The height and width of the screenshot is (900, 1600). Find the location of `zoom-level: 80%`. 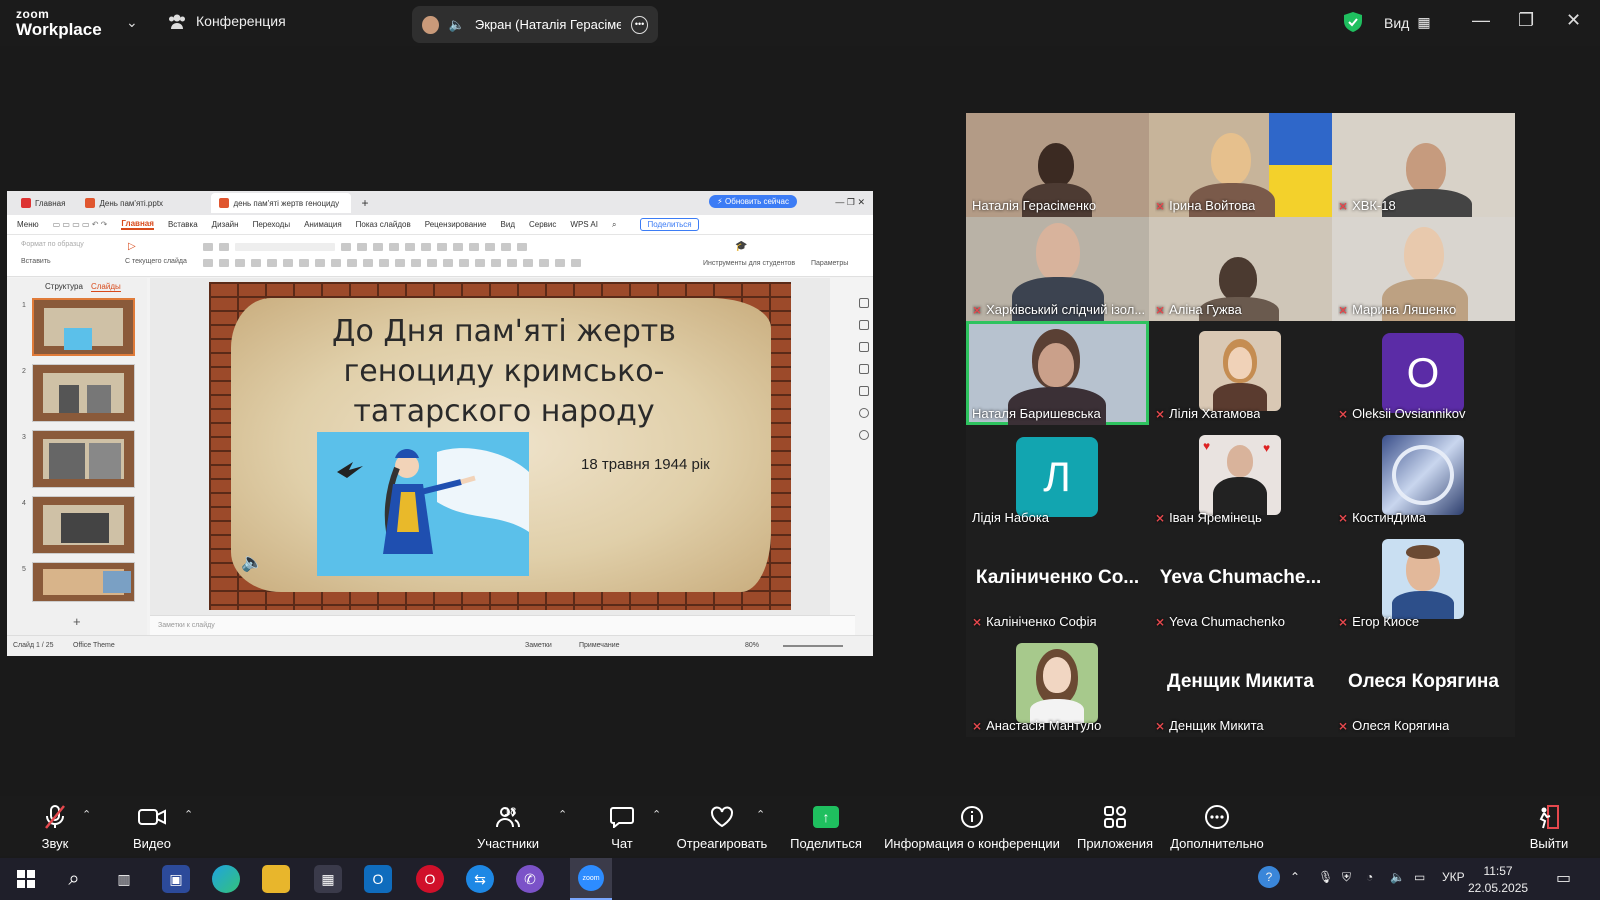

zoom-level: 80% is located at coordinates (752, 645).